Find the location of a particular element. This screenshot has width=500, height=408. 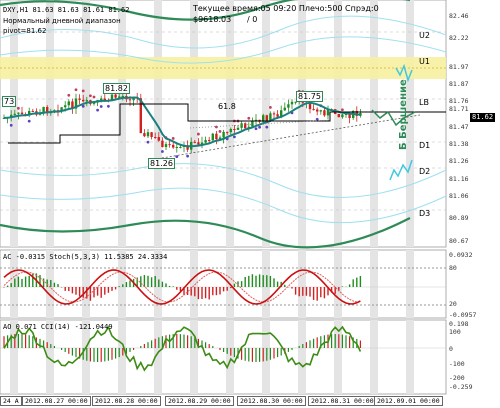

price-tick: 81.16 is located at coordinates (459, 179).